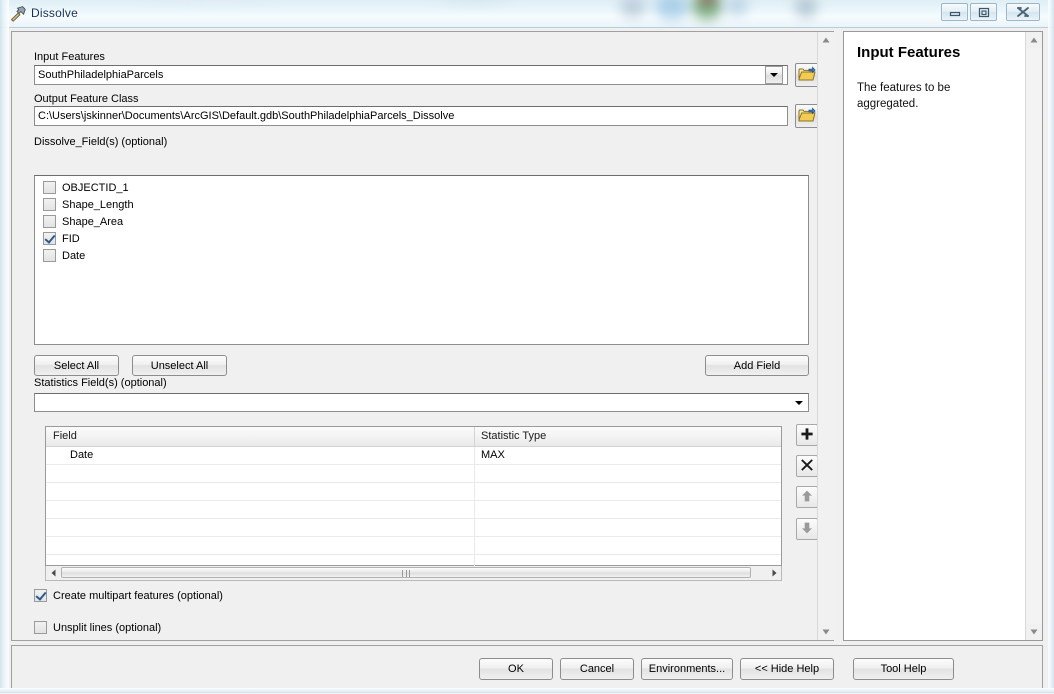  Describe the element at coordinates (421, 255) in the screenshot. I see `list-item: Date` at that location.